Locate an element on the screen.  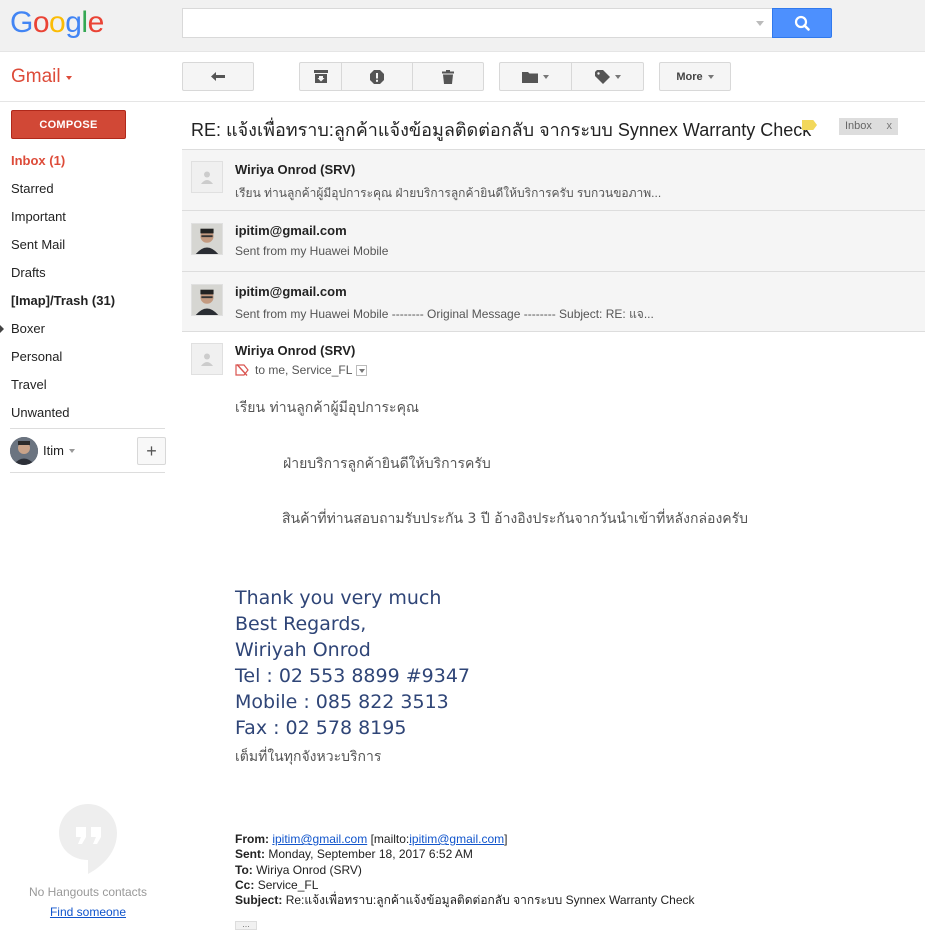
quoted-cc-value: Service_FL is located at coordinates (288, 884).